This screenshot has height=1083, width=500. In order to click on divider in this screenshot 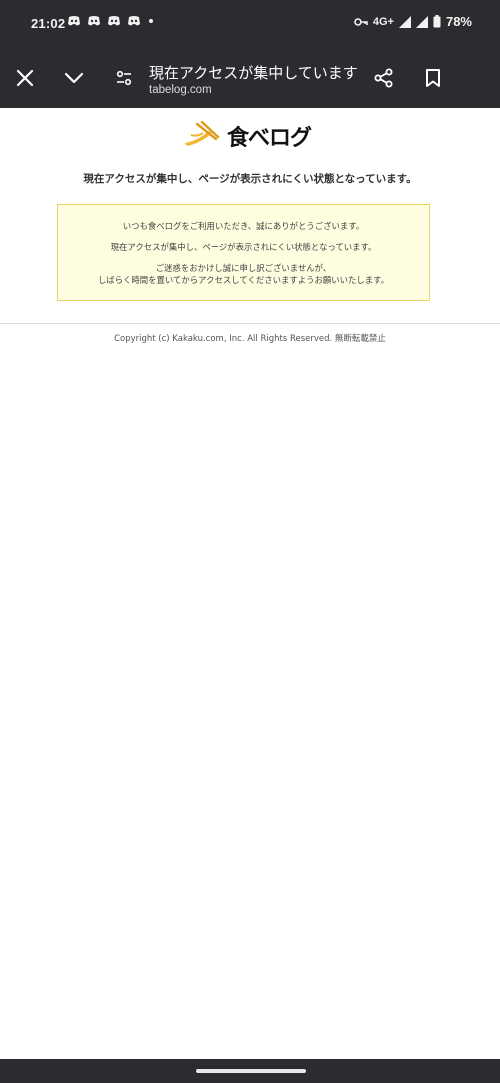, I will do `click(250, 323)`.